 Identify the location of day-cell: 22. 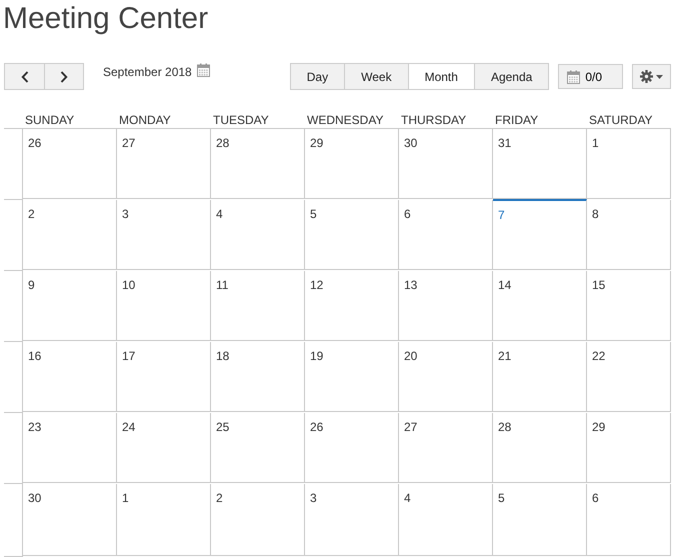
(629, 377).